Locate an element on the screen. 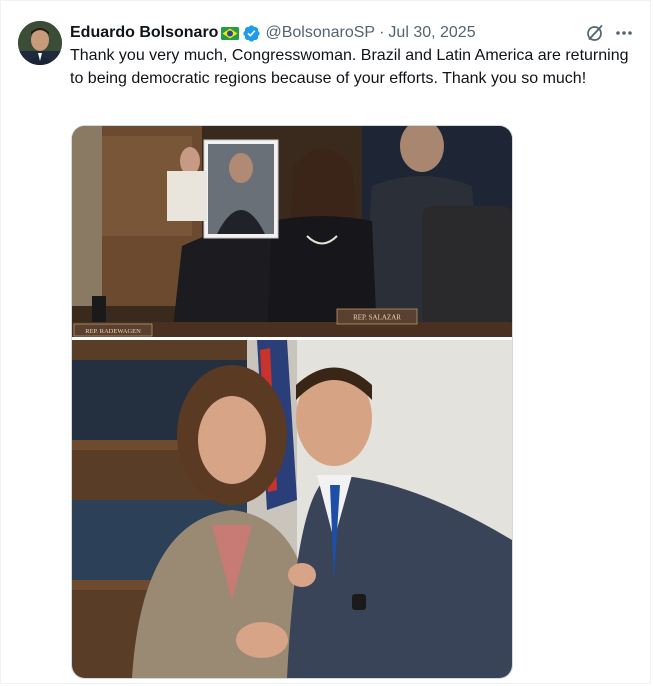  author-name: Eduardo Bolsonaro is located at coordinates (144, 33).